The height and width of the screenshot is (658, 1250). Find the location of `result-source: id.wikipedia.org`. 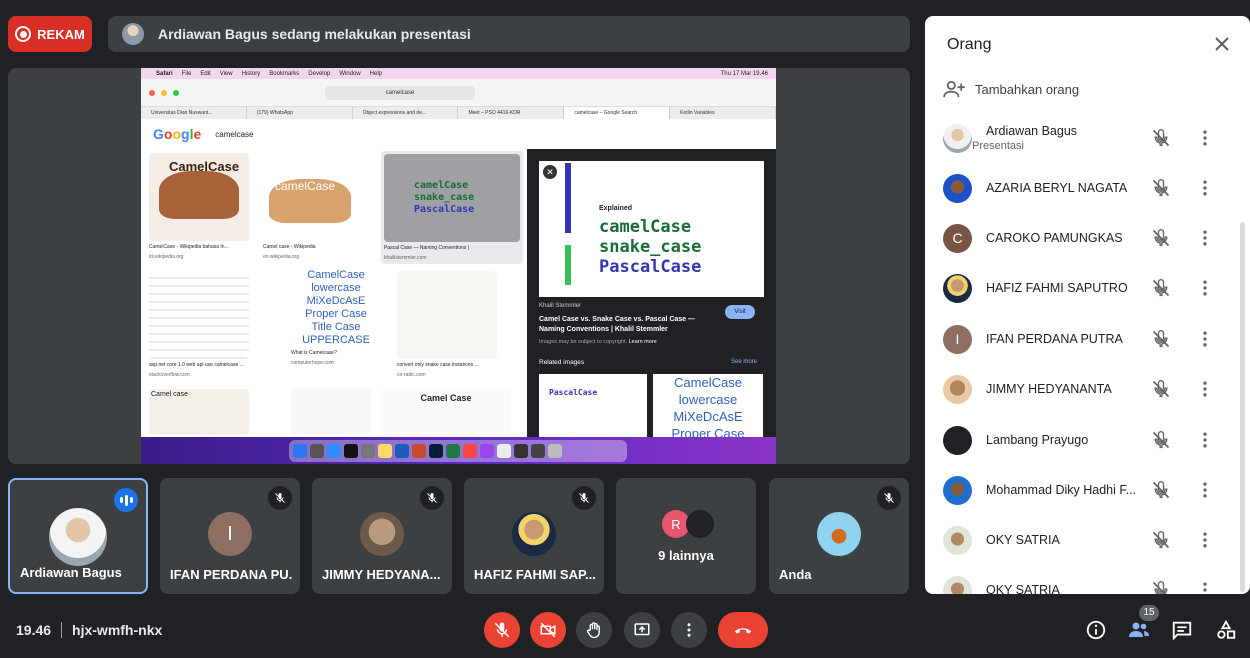

result-source: id.wikipedia.org is located at coordinates (166, 256).